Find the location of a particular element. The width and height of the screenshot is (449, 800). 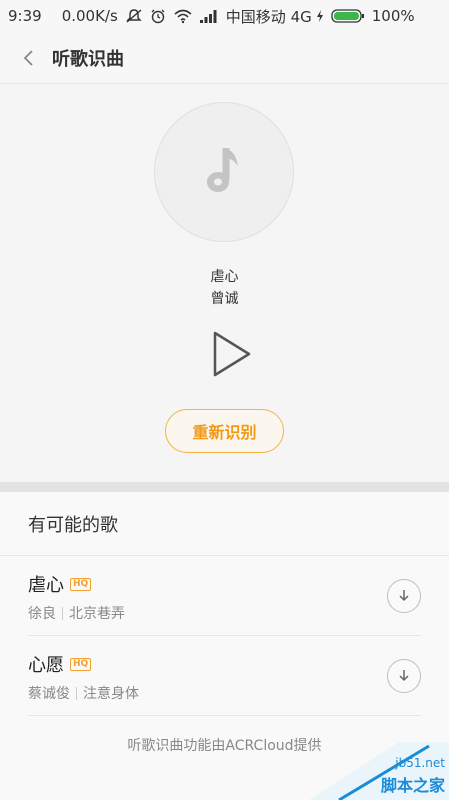

wifi-icon is located at coordinates (183, 16).